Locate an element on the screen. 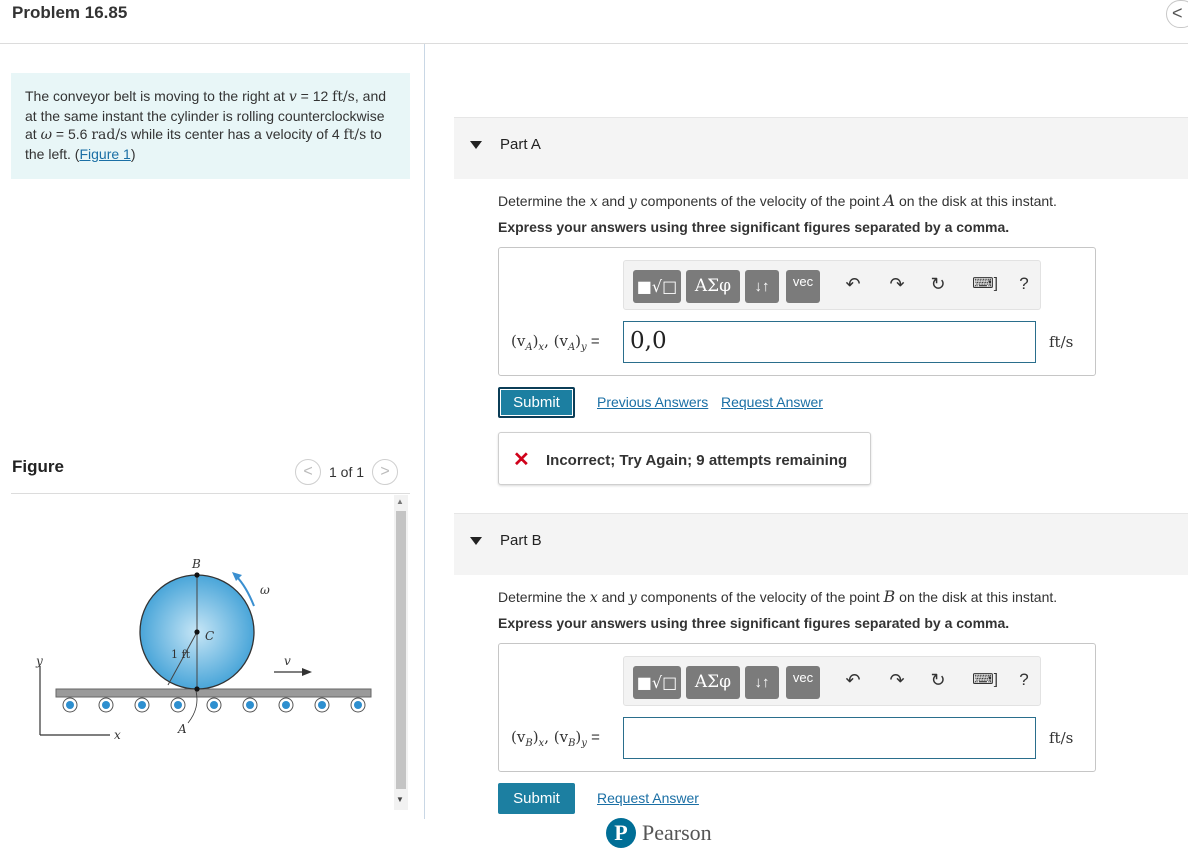 The image size is (1188, 855). part-a-answer-input: 0,0 is located at coordinates (829, 342).